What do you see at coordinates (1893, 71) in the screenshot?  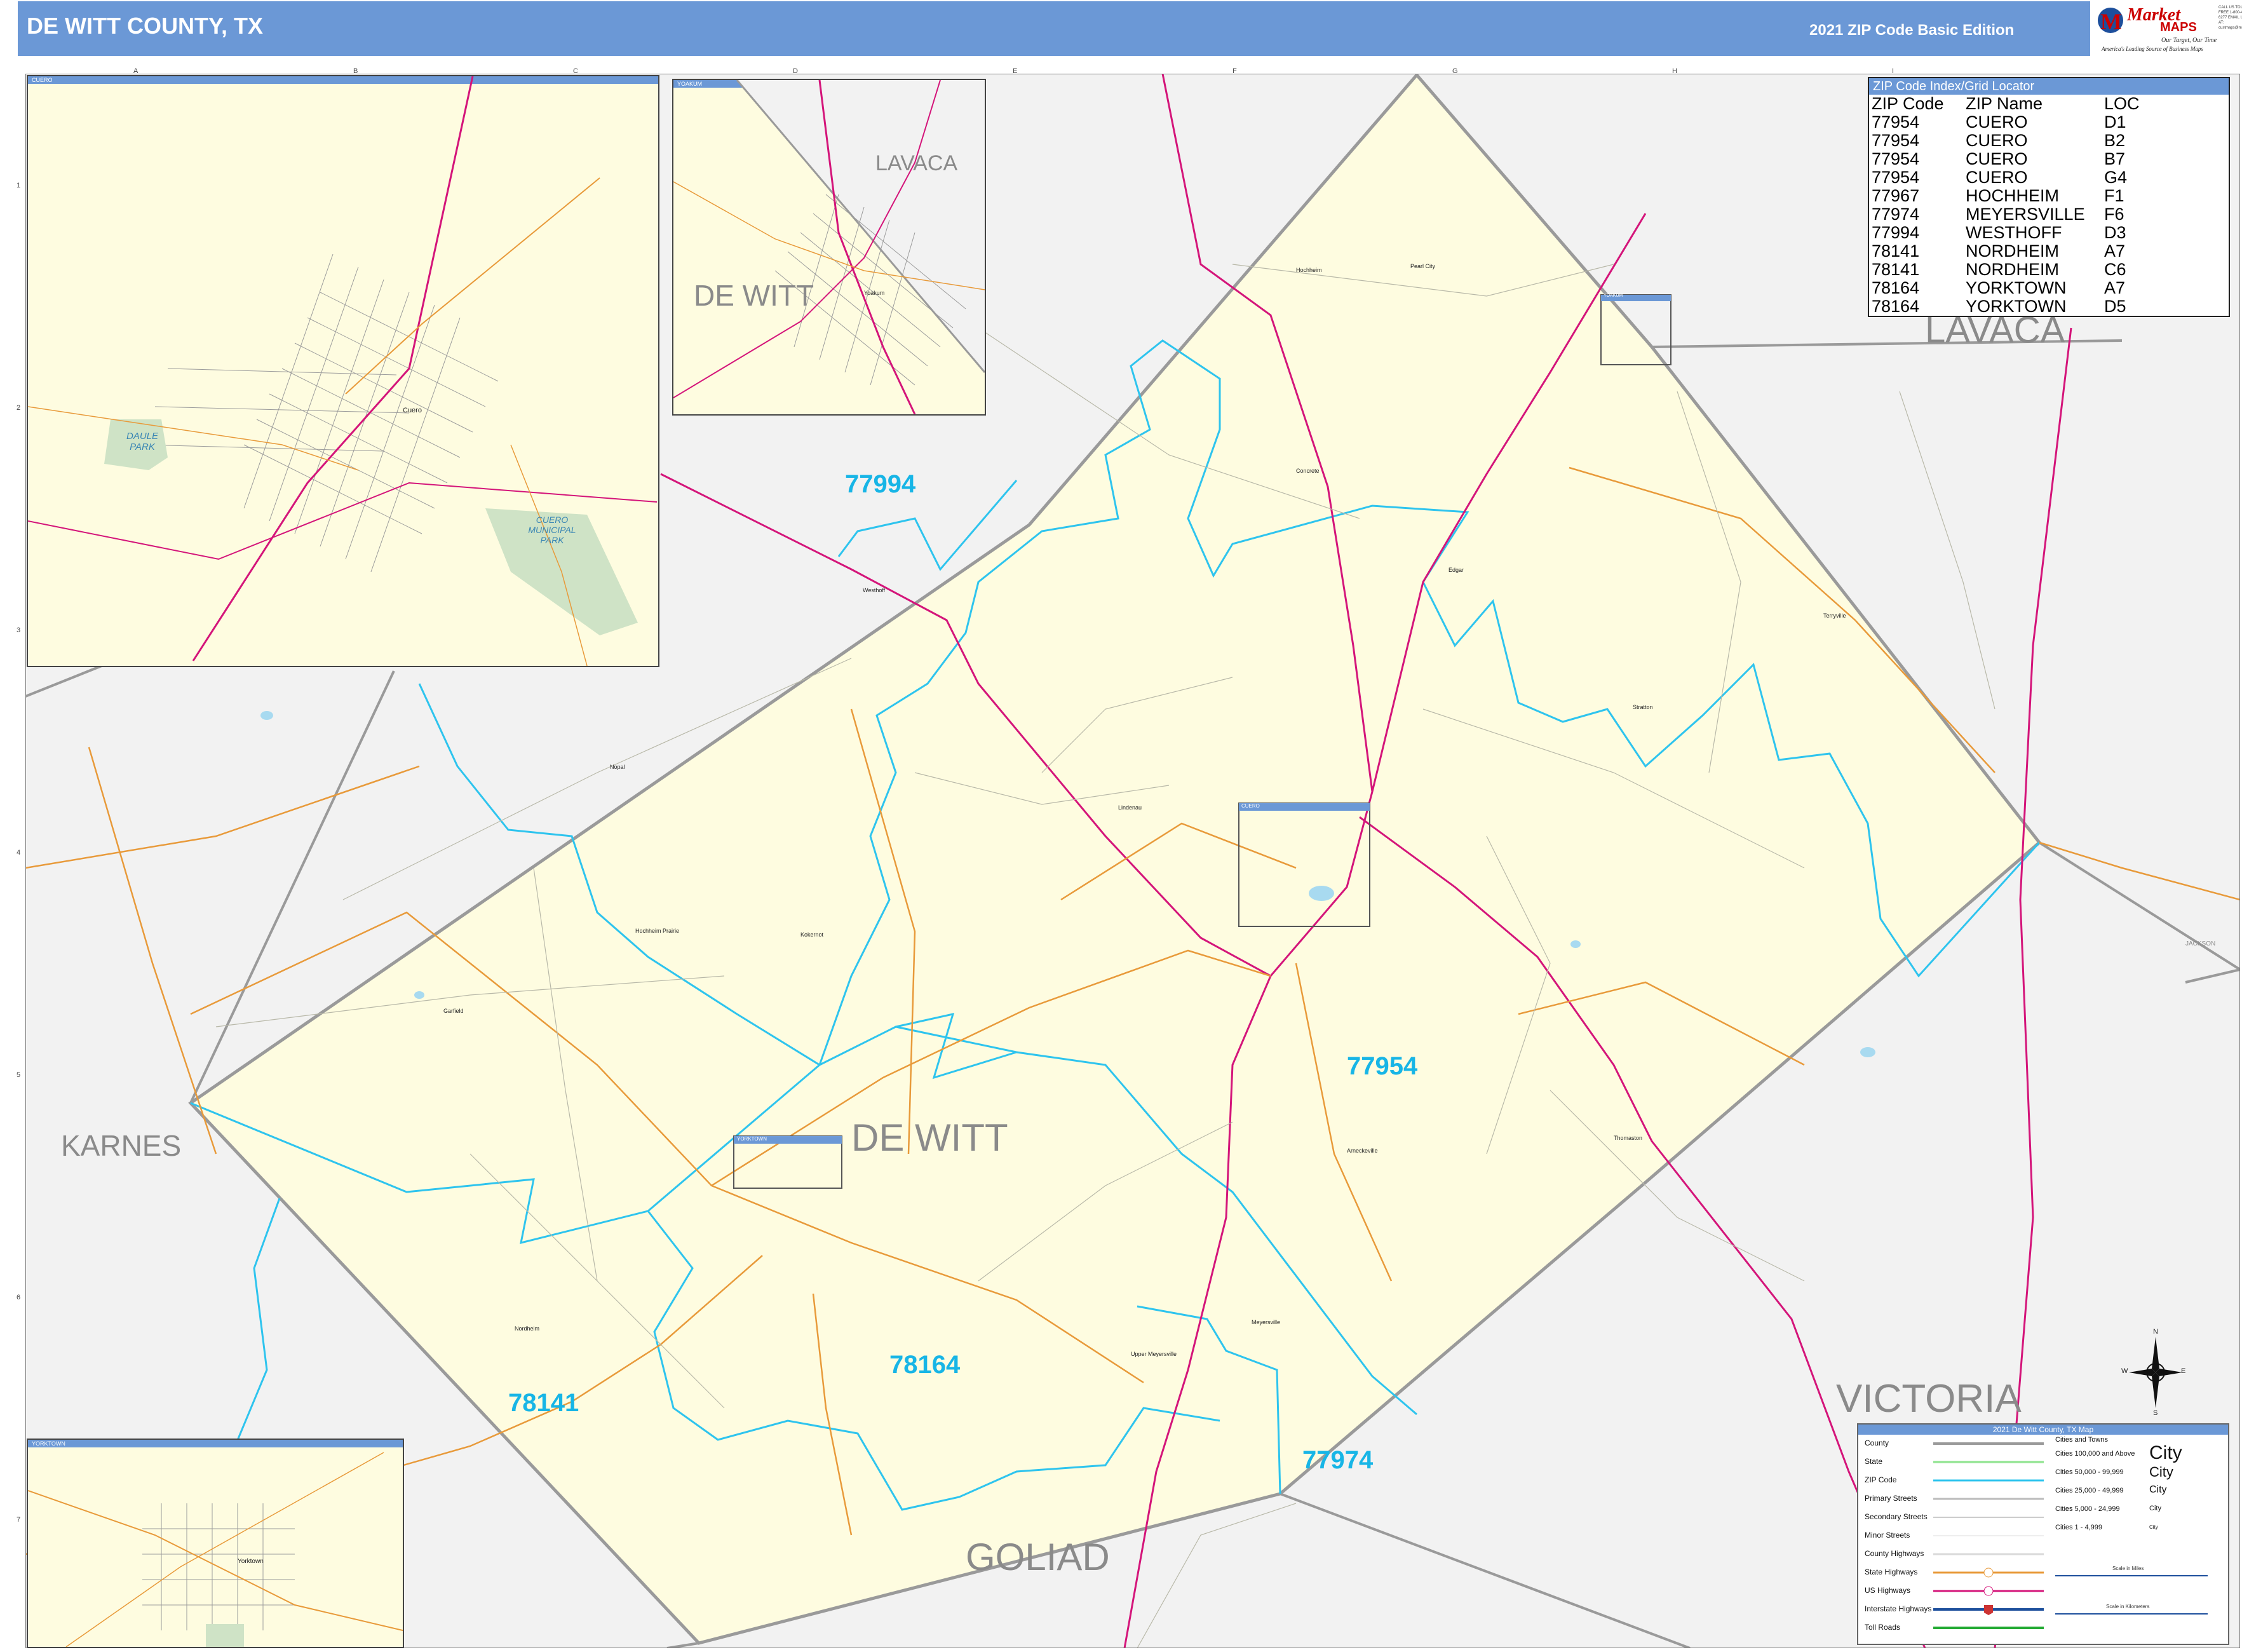 I see `grid-col-i: I` at bounding box center [1893, 71].